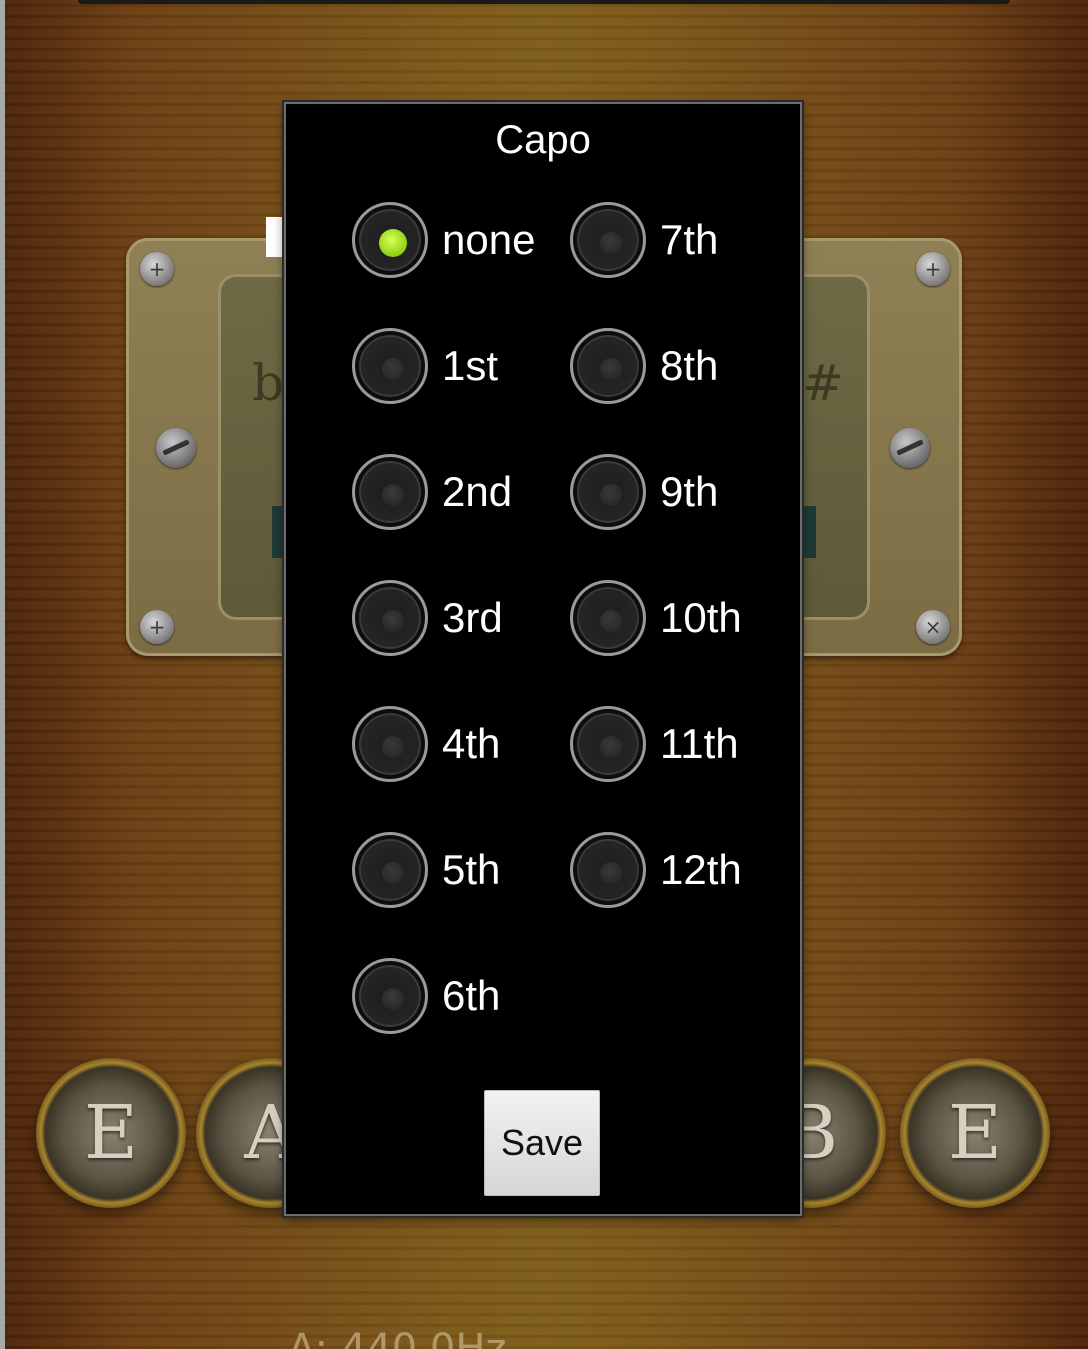  I want to click on option-label: 8th, so click(689, 365).